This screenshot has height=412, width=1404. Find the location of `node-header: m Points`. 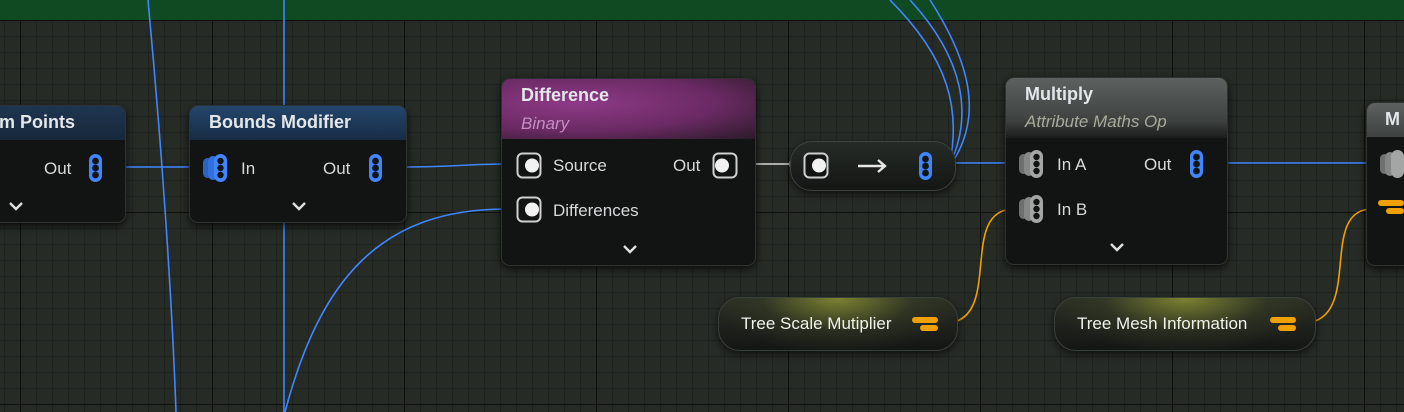

node-header: m Points is located at coordinates (62, 123).